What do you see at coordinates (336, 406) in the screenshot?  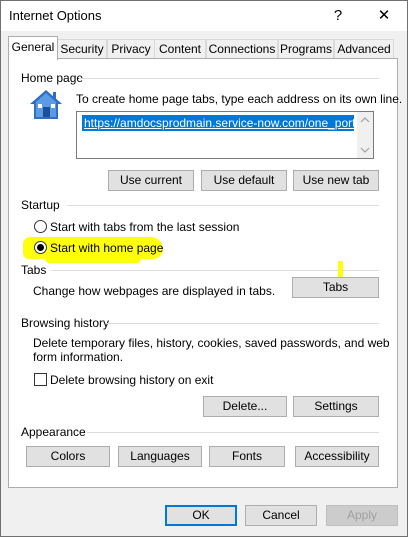 I see `history-settings-button: Settings` at bounding box center [336, 406].